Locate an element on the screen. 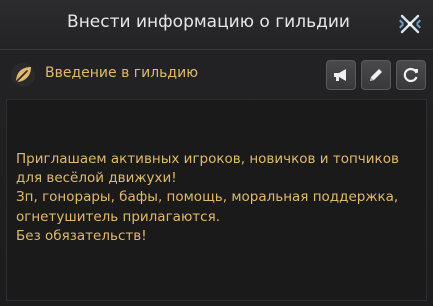  leaf-icon is located at coordinates (23, 75).